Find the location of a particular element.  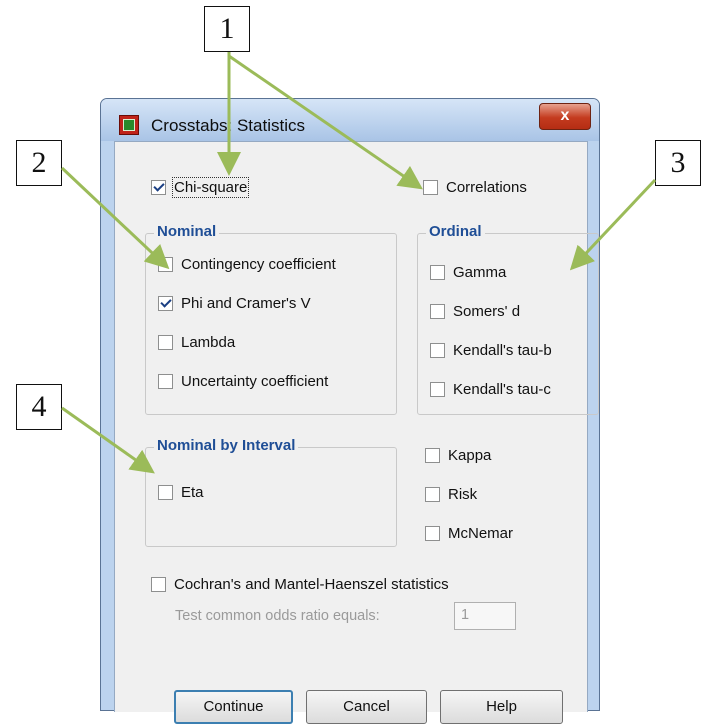

phi-cramers-v-checkbox: Phi and Cramer's V is located at coordinates (234, 303).